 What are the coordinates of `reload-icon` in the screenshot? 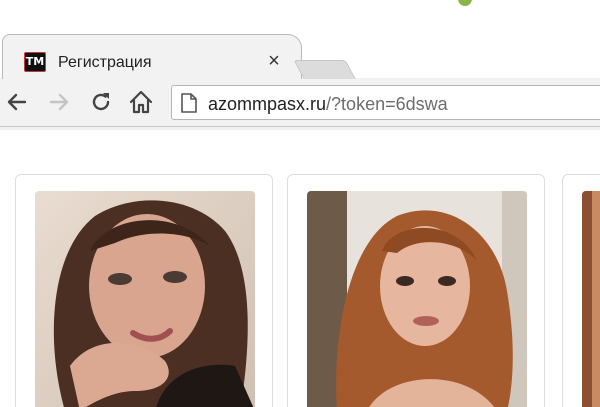 It's located at (101, 102).